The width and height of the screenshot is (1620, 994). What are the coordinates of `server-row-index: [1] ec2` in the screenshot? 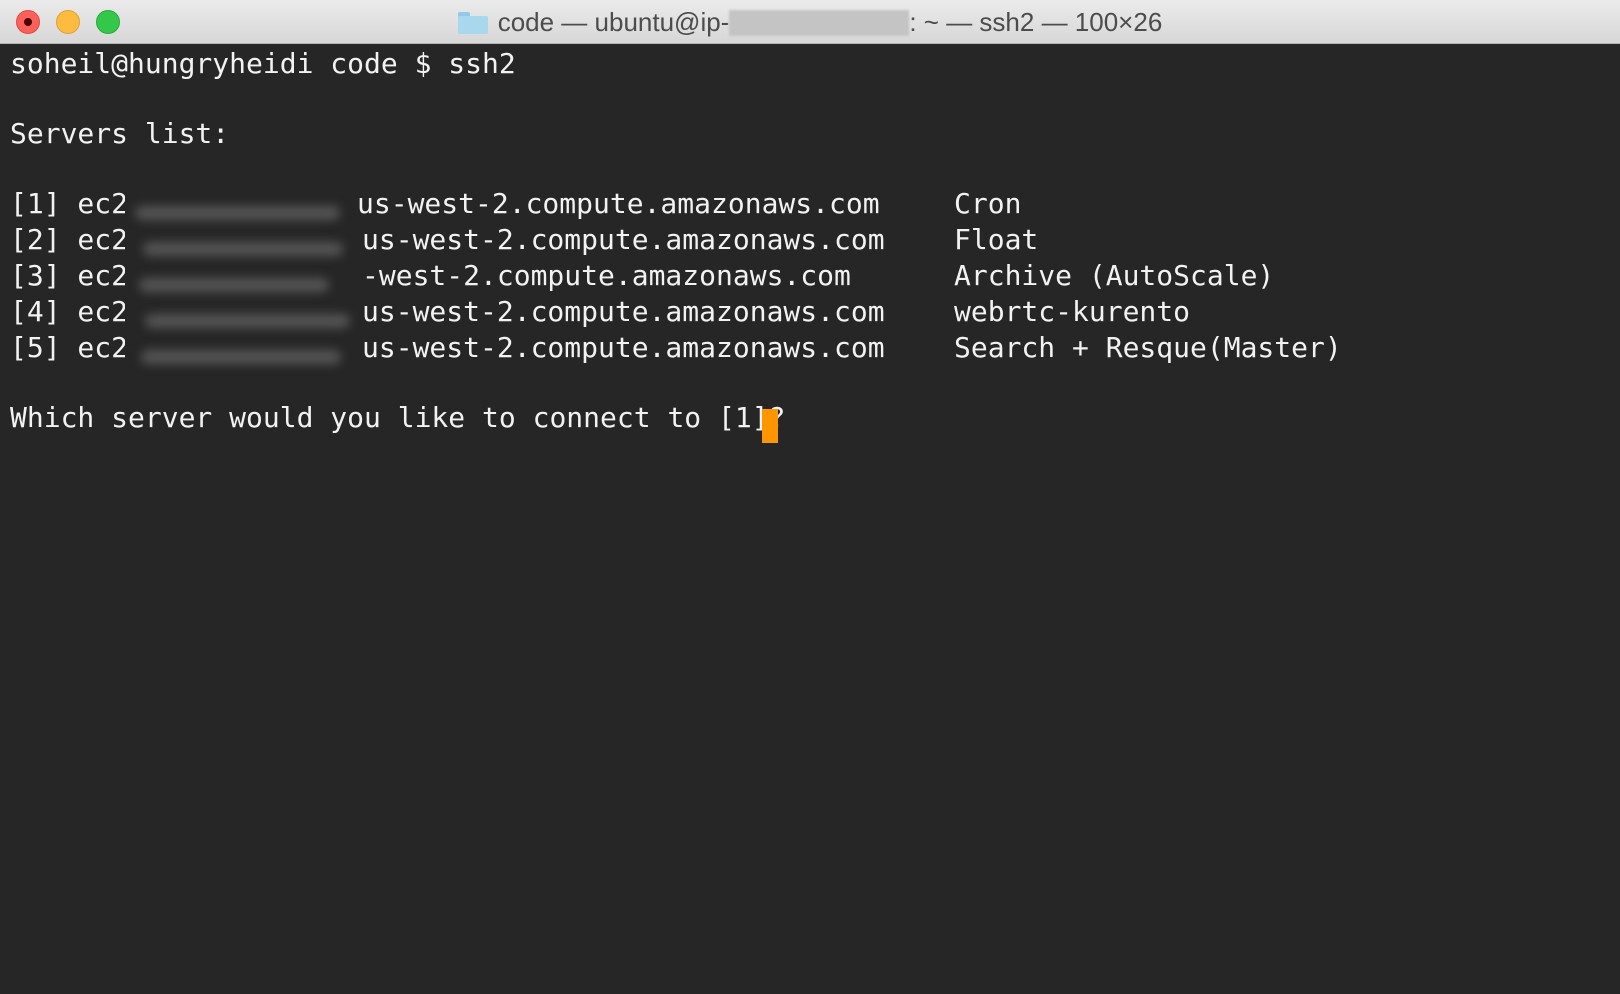 It's located at (69, 203).